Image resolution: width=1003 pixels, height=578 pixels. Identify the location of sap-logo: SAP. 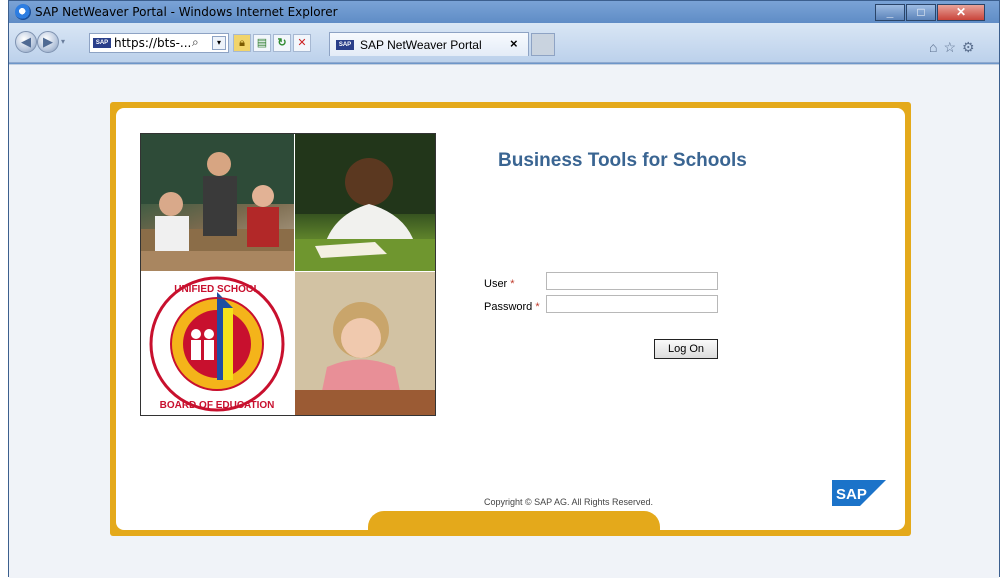
(859, 493).